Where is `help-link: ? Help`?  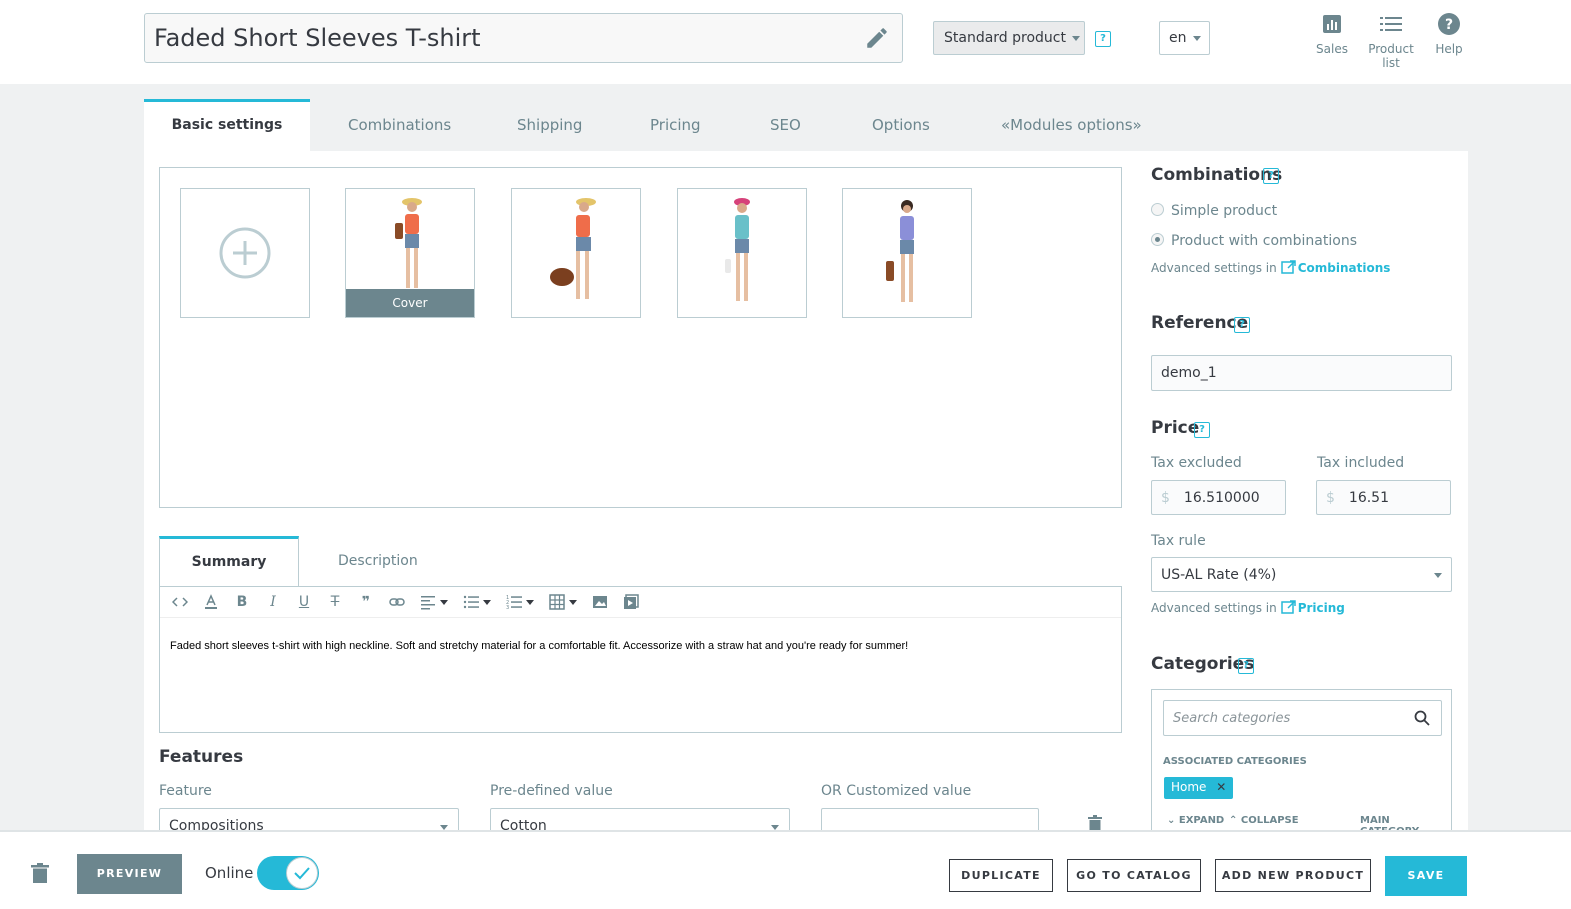 help-link: ? Help is located at coordinates (1449, 34).